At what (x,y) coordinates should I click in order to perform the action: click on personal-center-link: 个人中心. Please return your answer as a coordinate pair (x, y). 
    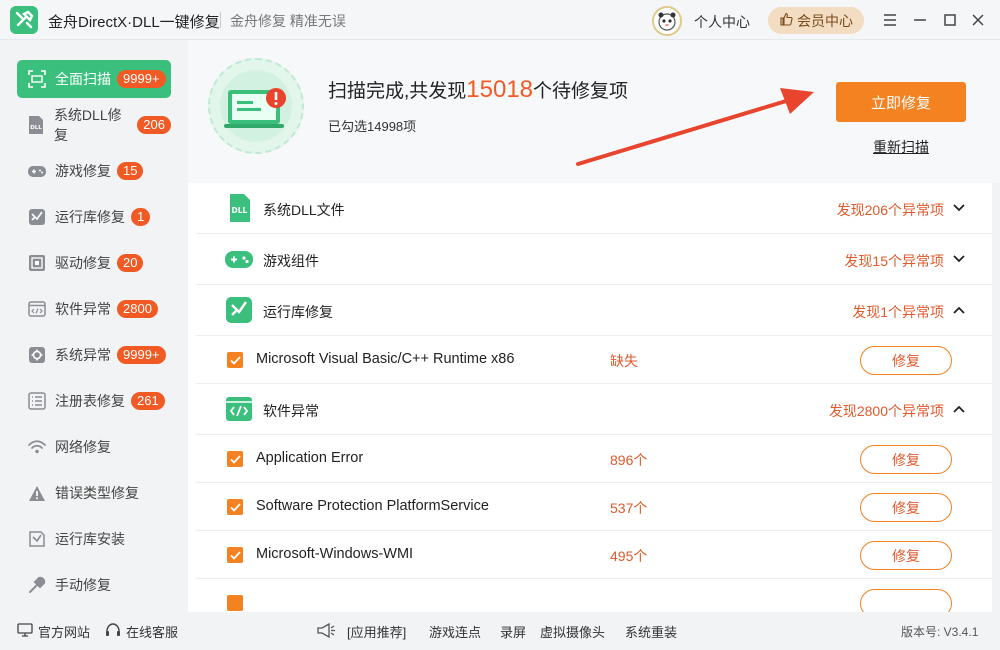
    Looking at the image, I should click on (722, 22).